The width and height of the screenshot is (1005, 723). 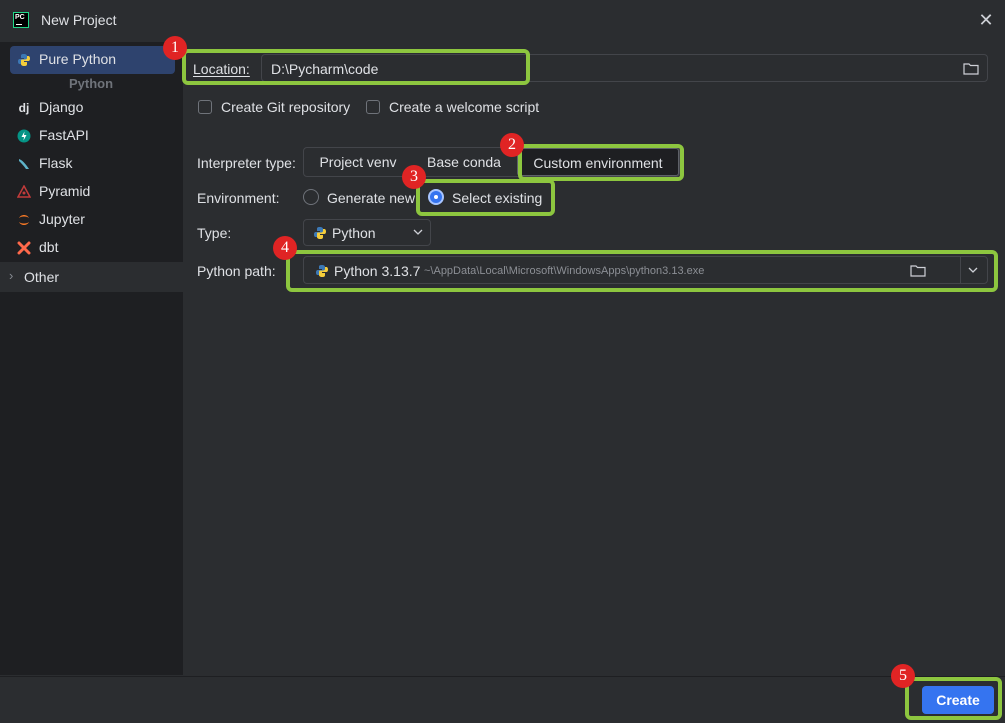 I want to click on annotation-badge-2: 2, so click(x=512, y=145).